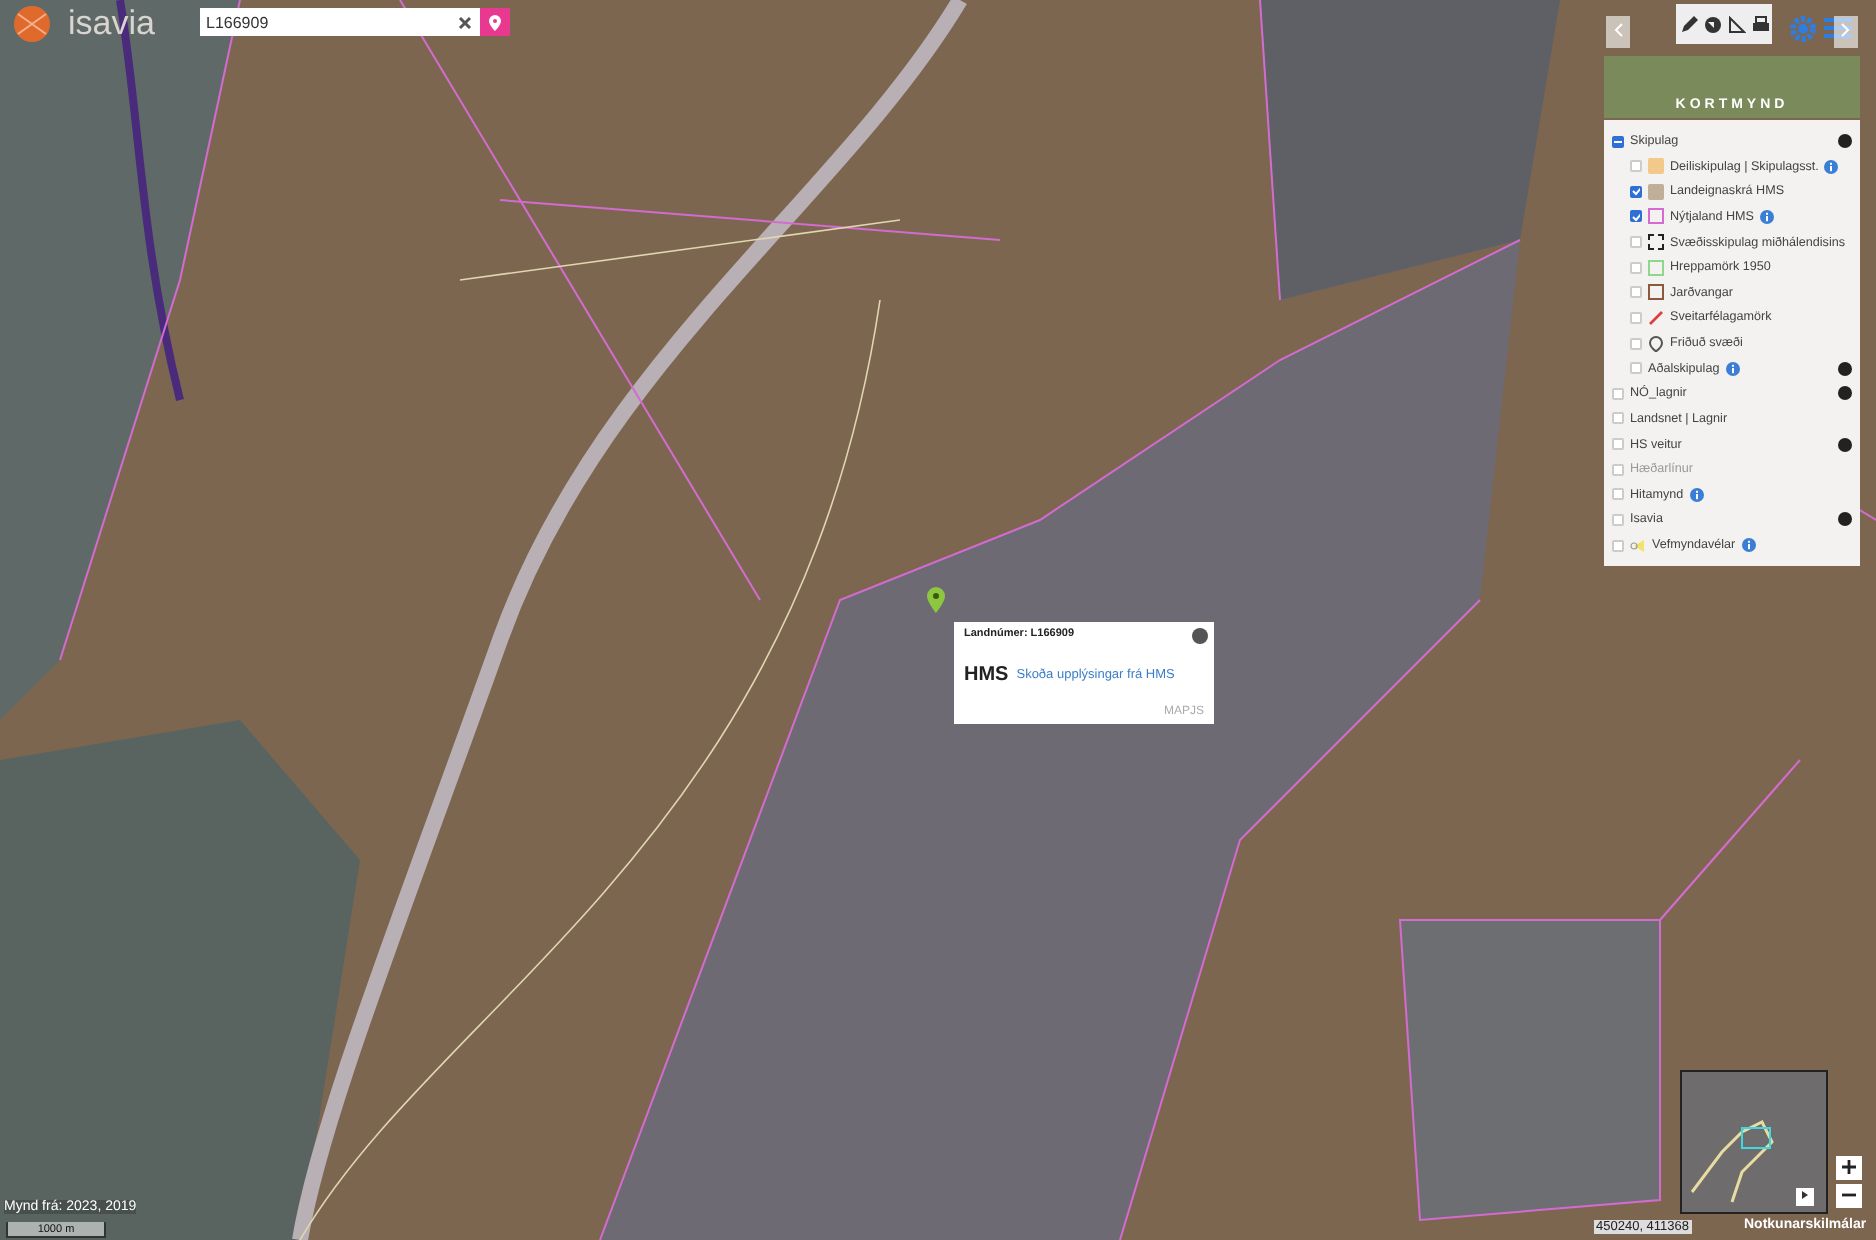  Describe the element at coordinates (1736, 24) in the screenshot. I see `ruler-icon` at that location.